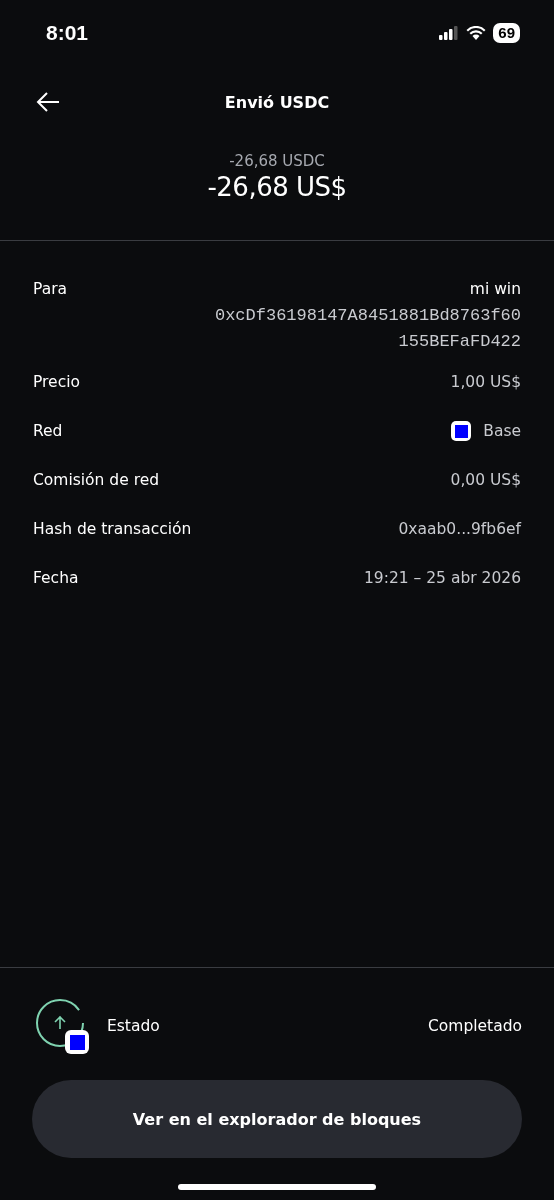 Image resolution: width=554 pixels, height=1200 pixels. I want to click on detail-label: Red, so click(48, 431).